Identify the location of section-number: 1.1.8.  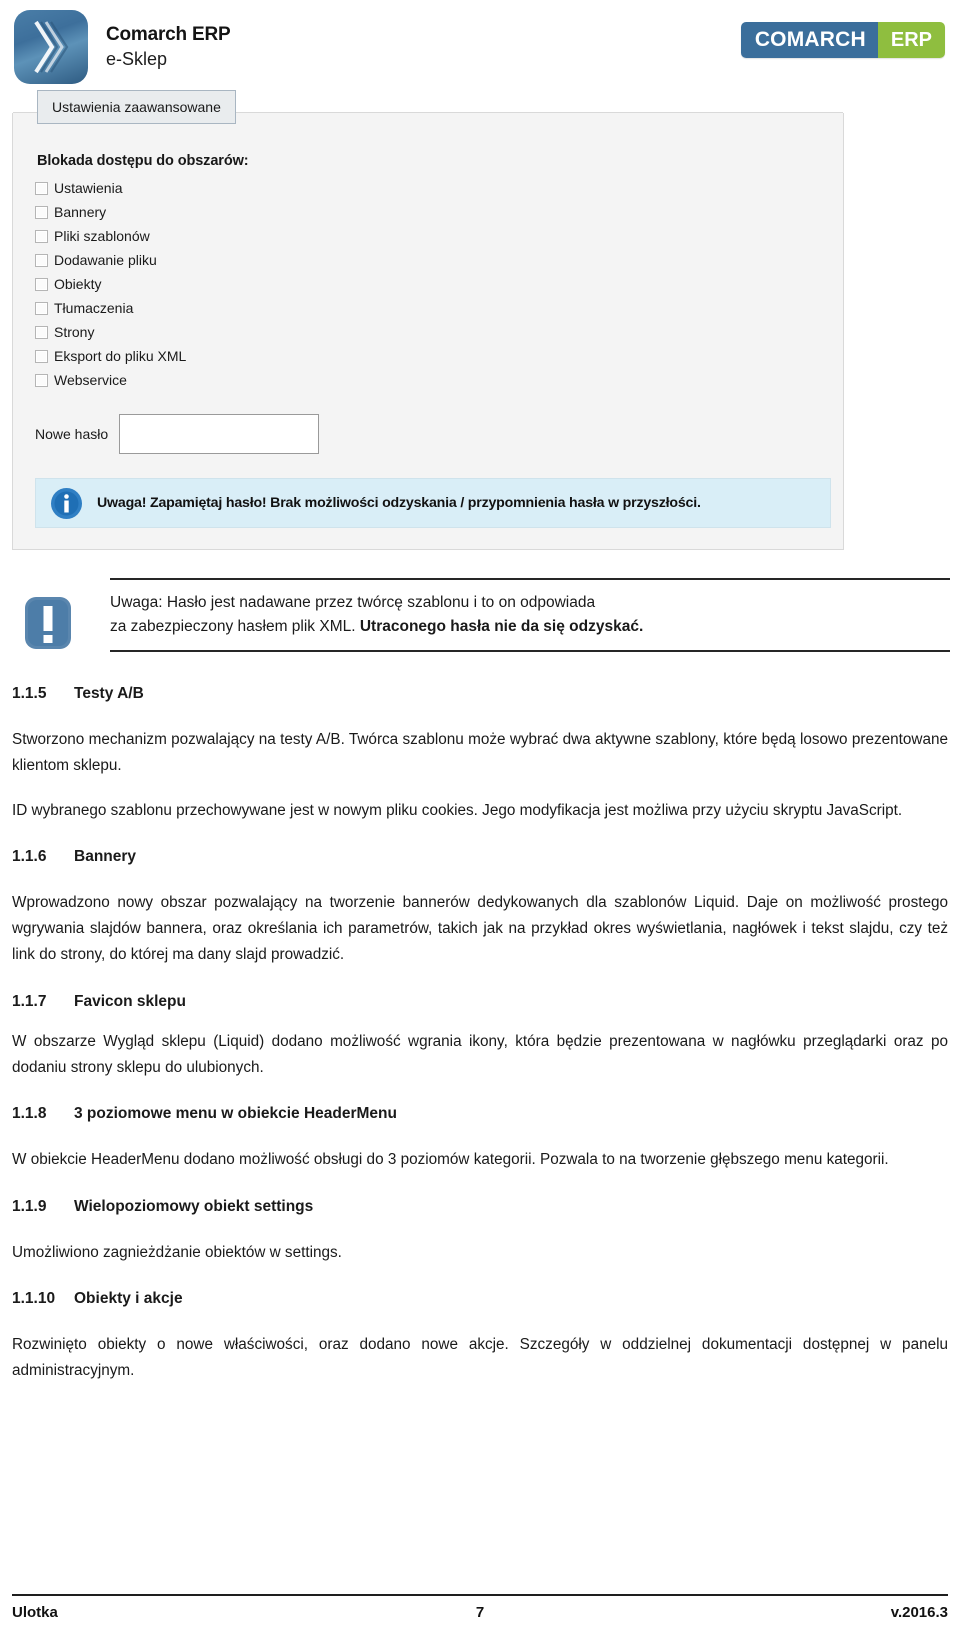
(29, 1114).